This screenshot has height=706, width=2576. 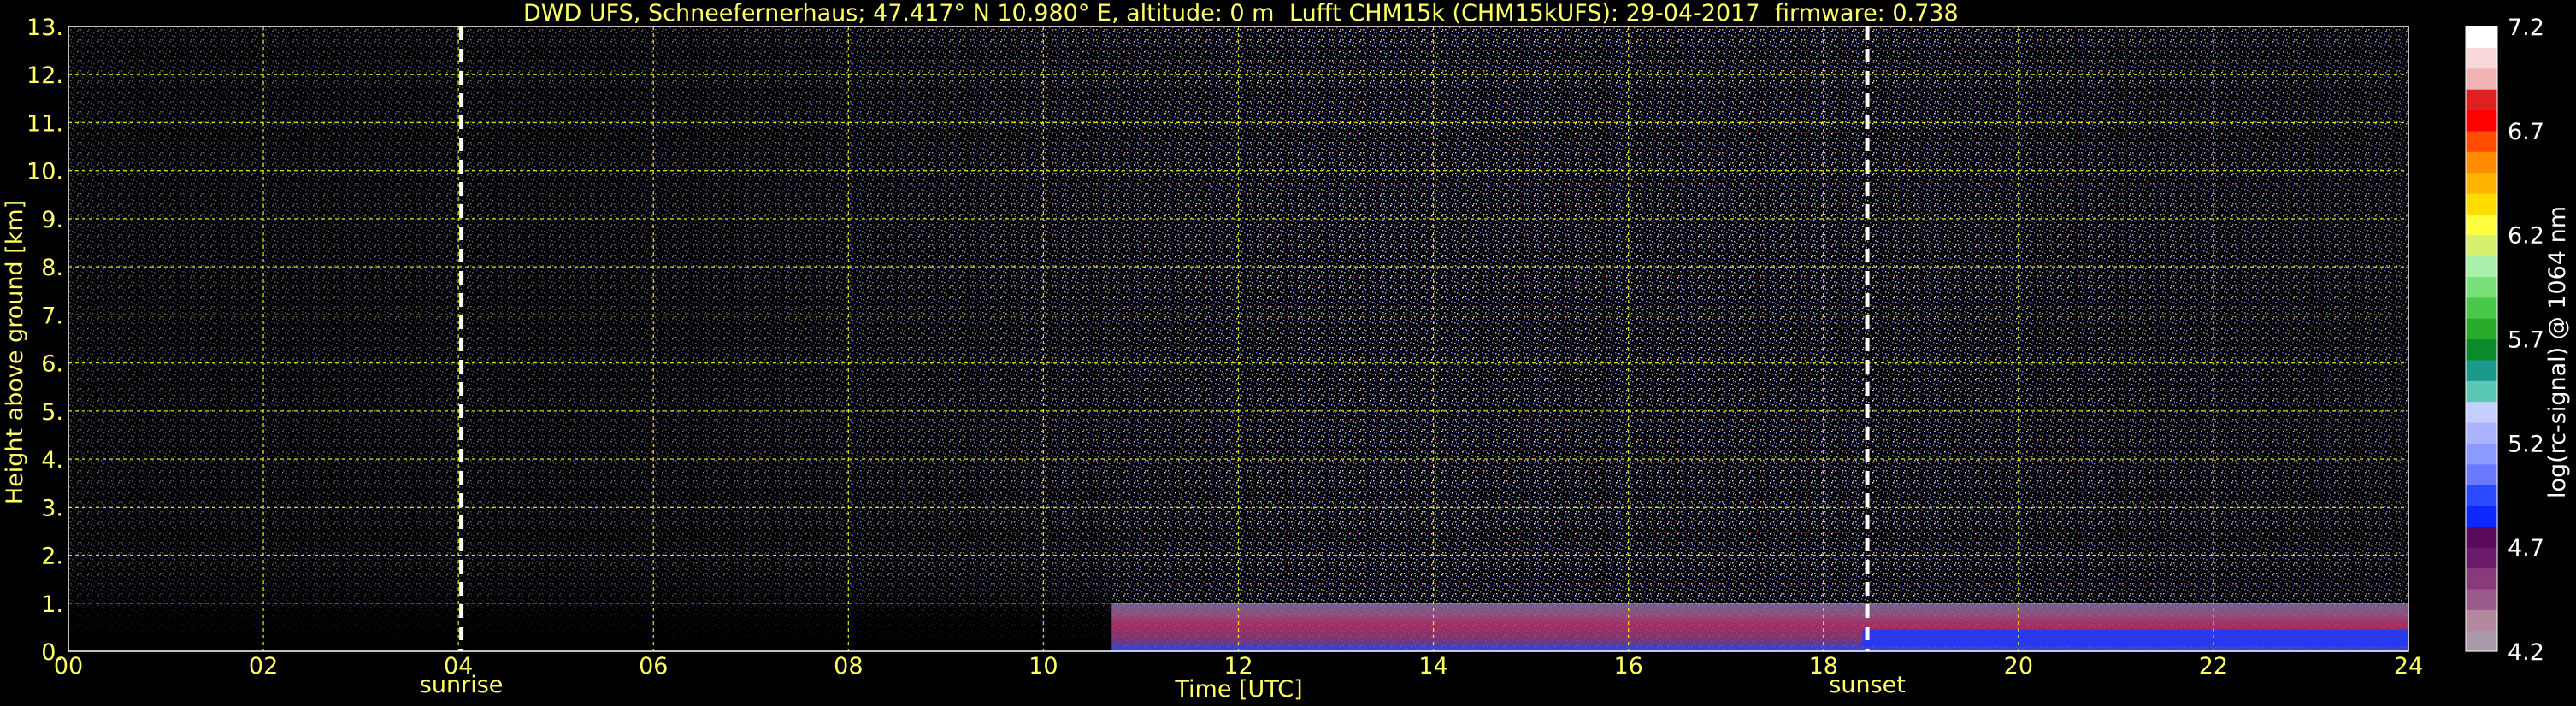 What do you see at coordinates (52, 412) in the screenshot?
I see `y-tick-label: 5.` at bounding box center [52, 412].